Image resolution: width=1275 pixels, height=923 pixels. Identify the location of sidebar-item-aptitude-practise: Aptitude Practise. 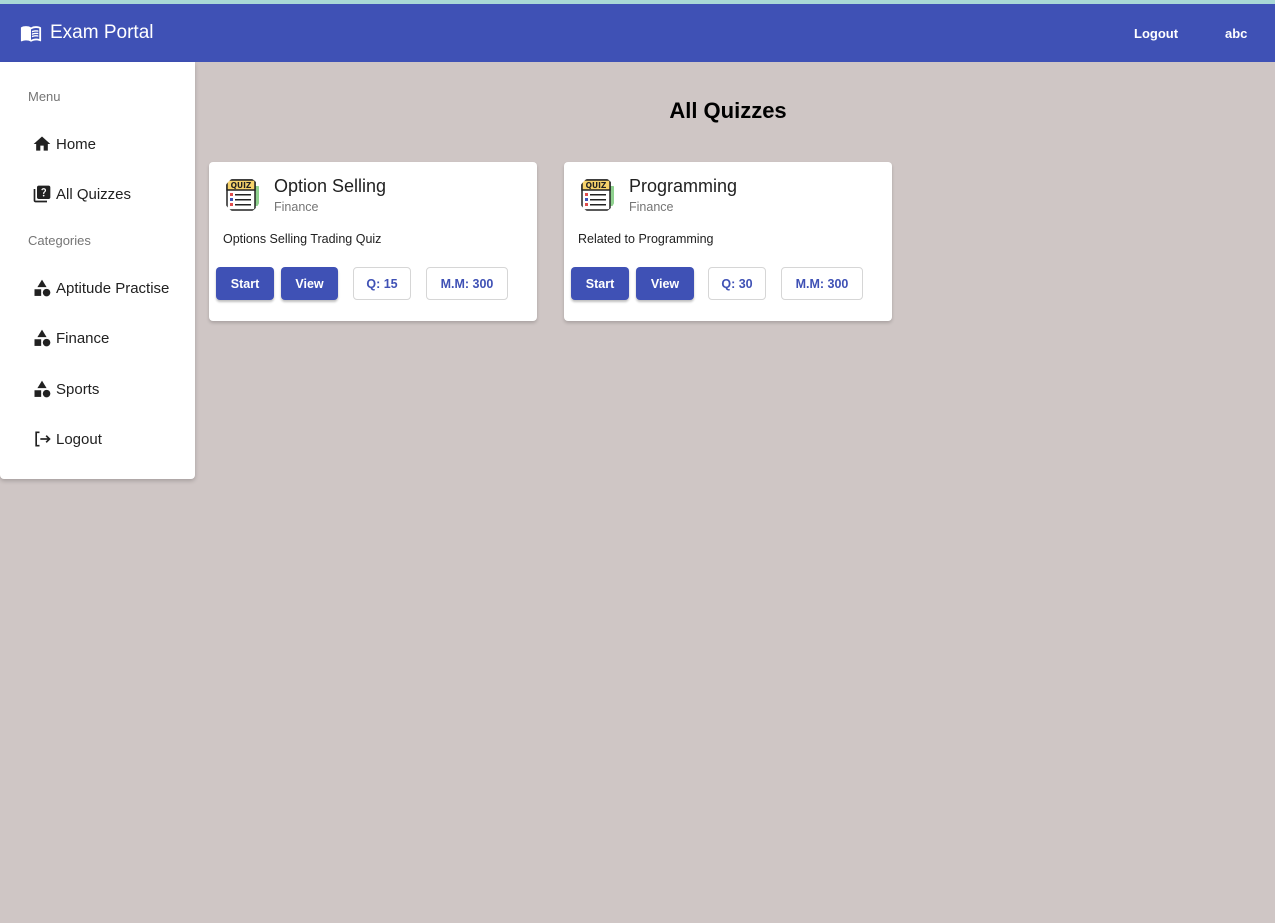
(97, 288).